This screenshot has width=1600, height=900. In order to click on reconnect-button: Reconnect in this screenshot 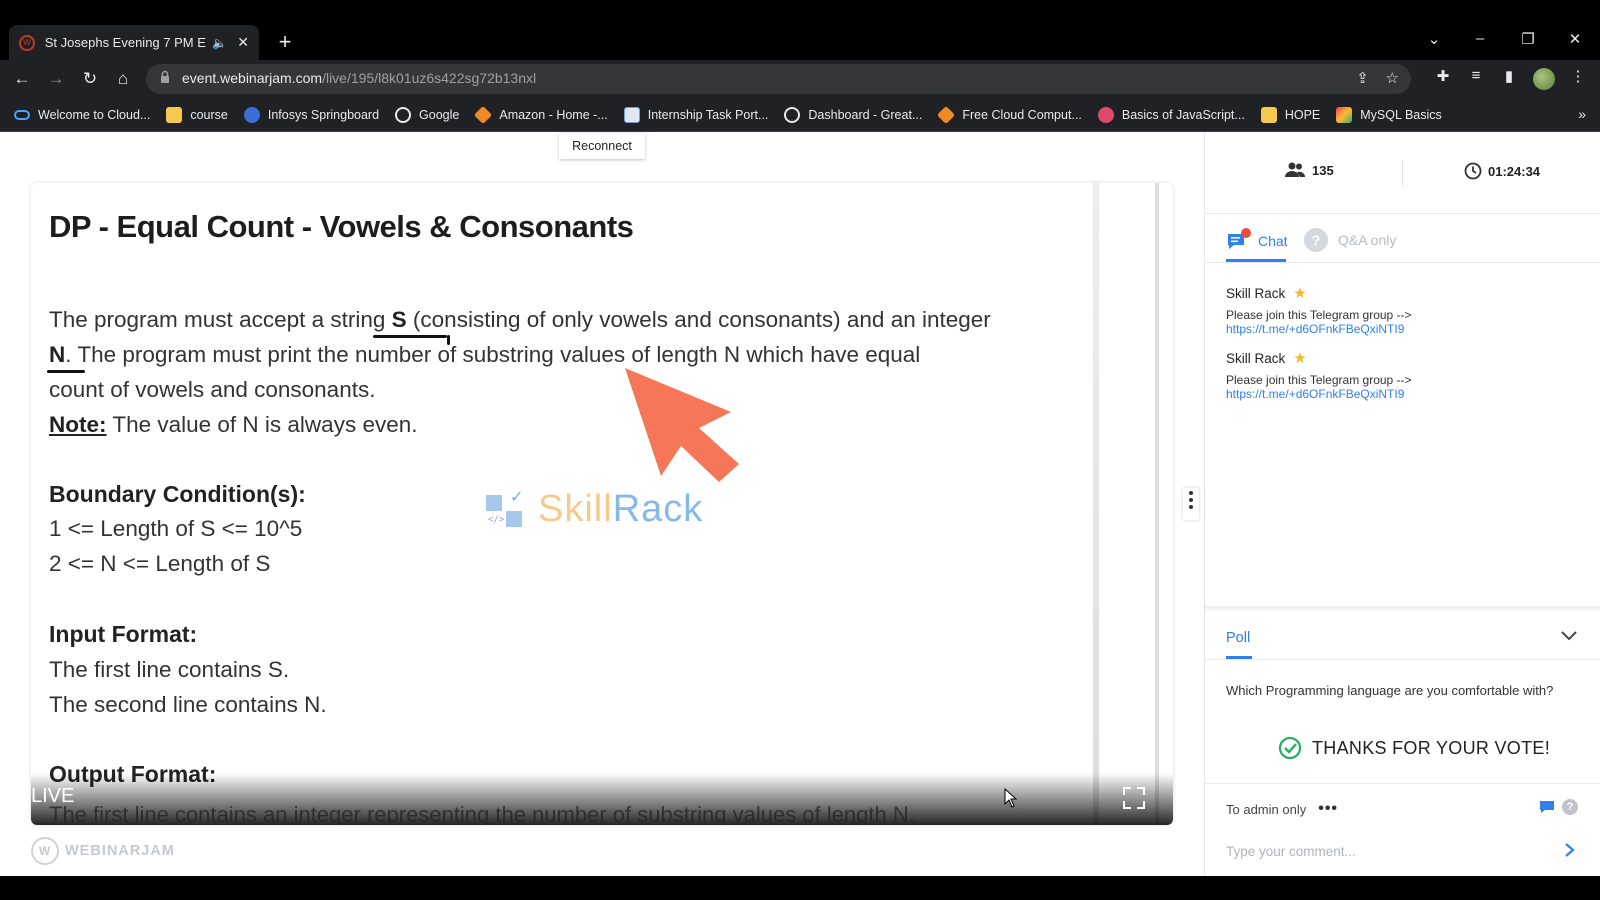, I will do `click(602, 146)`.